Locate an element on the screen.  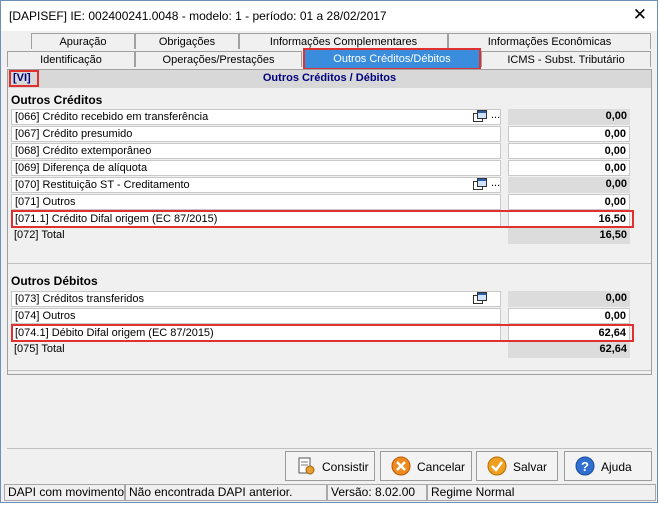
consistir-label: Consistir is located at coordinates (345, 467).